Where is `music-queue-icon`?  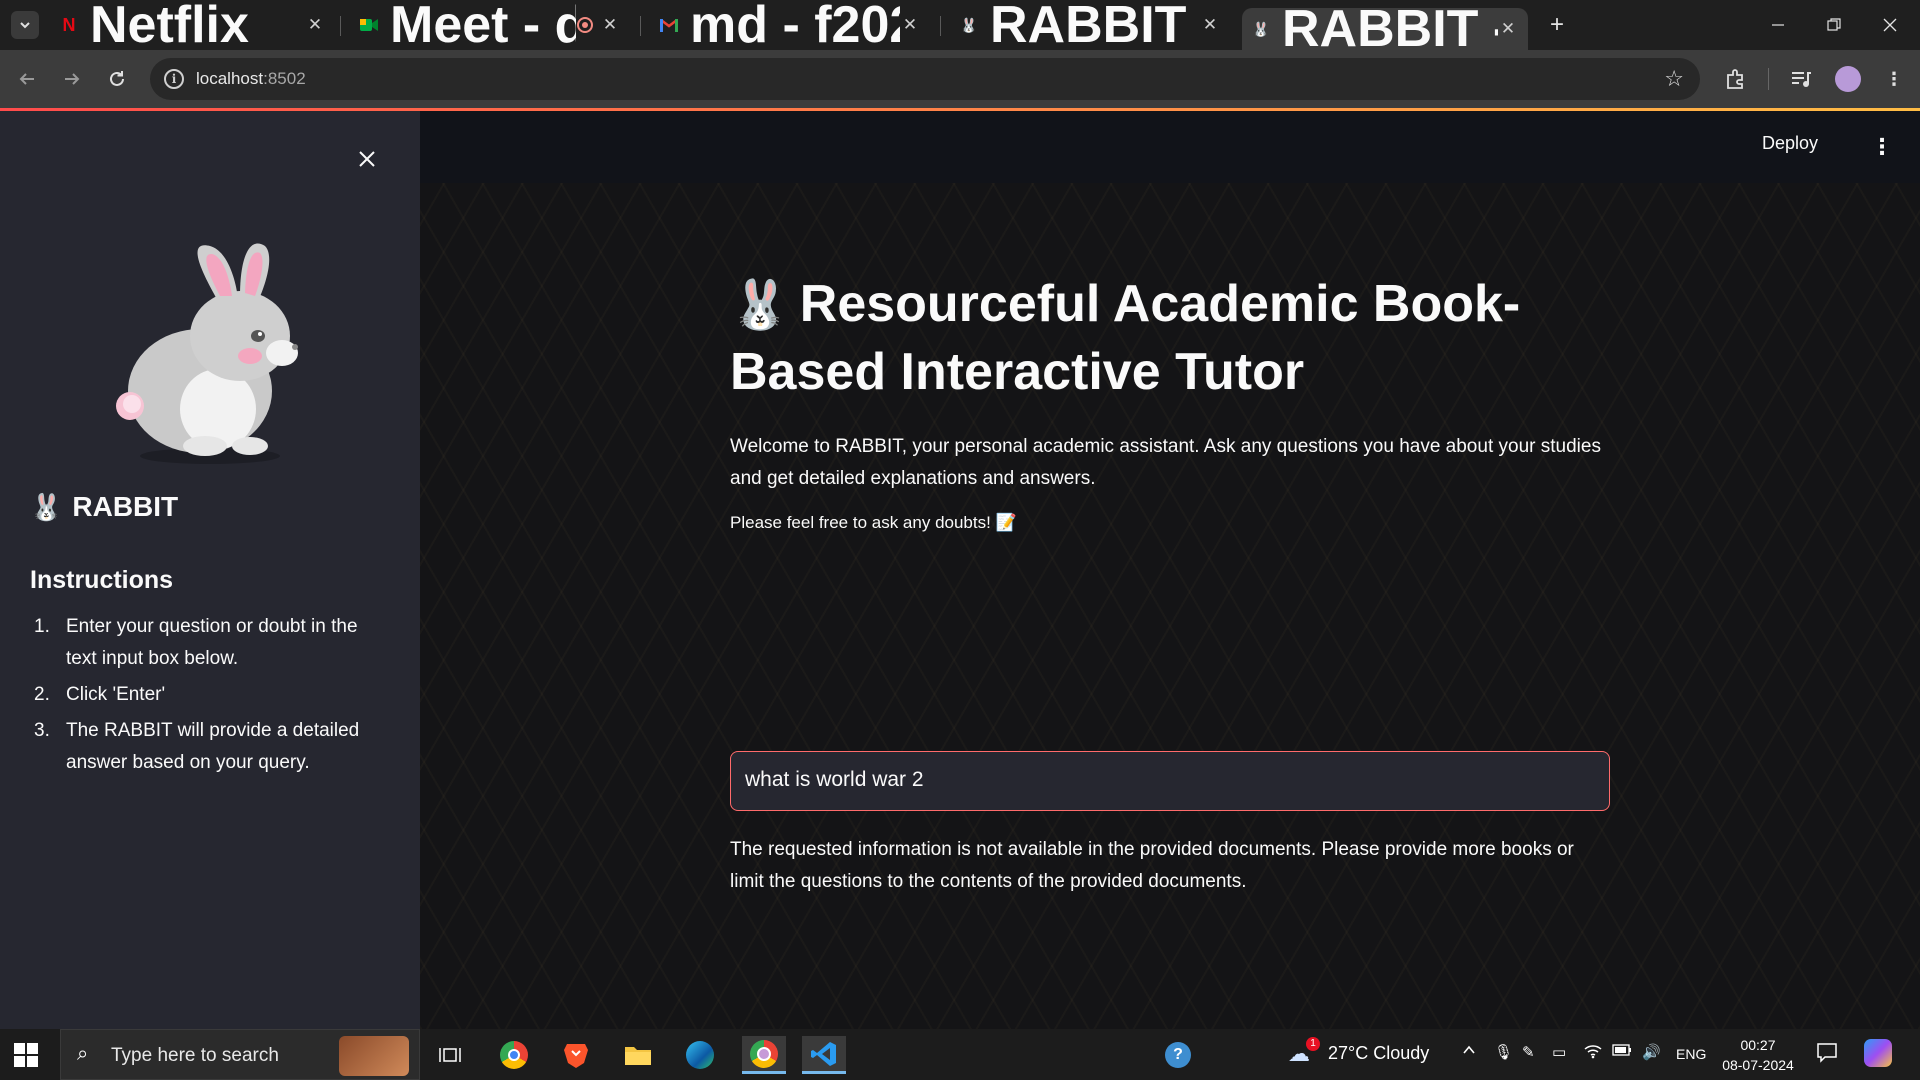 music-queue-icon is located at coordinates (1801, 79).